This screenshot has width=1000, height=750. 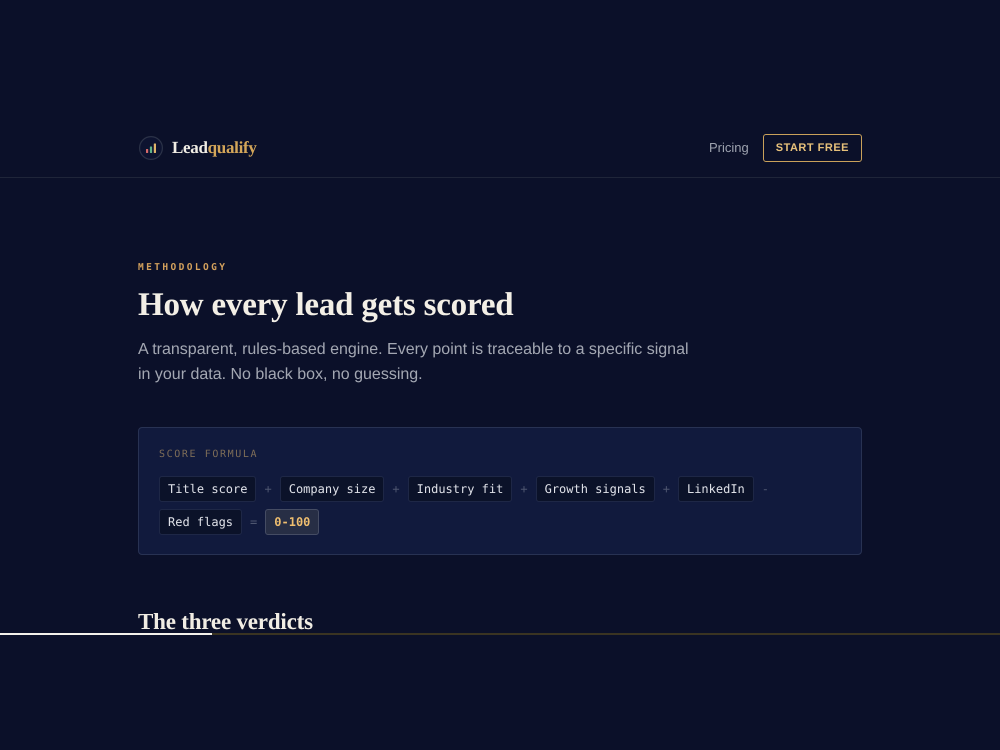 What do you see at coordinates (460, 489) in the screenshot?
I see `formula-term: Industry fit` at bounding box center [460, 489].